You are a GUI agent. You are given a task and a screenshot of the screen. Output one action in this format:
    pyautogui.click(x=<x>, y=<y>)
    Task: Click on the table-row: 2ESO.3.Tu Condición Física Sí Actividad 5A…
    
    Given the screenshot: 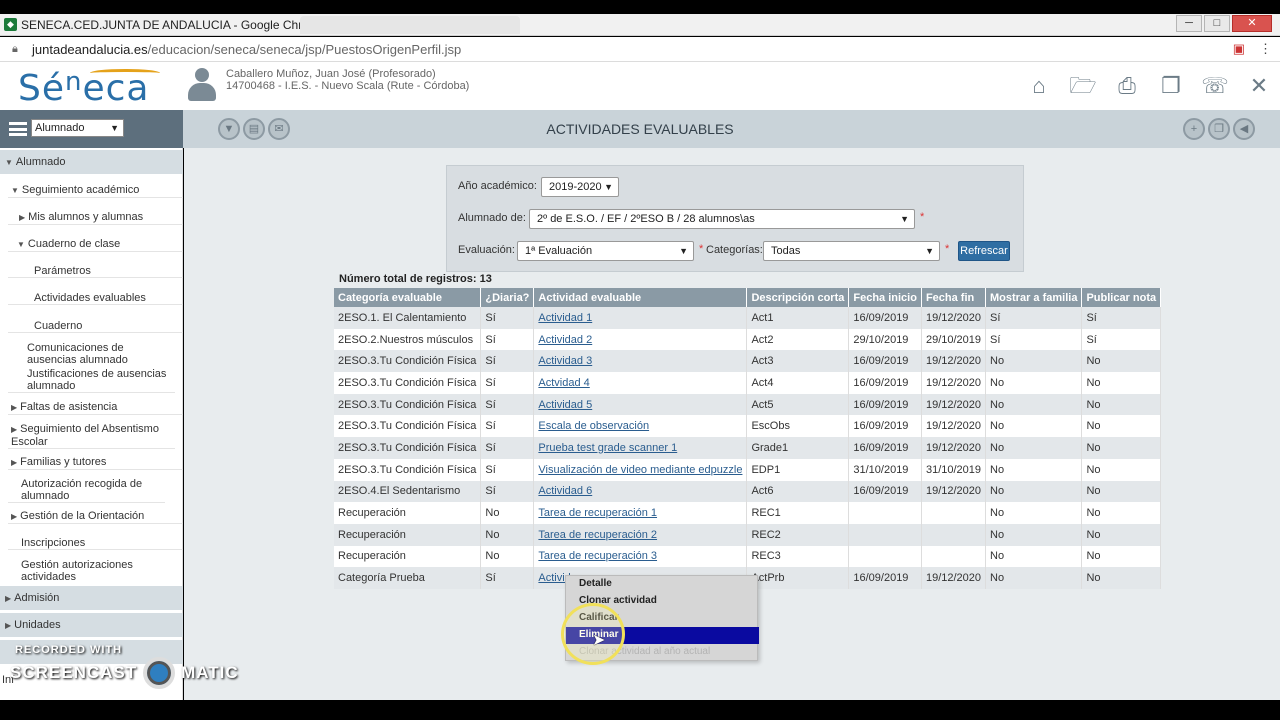 What is the action you would take?
    pyautogui.click(x=748, y=404)
    